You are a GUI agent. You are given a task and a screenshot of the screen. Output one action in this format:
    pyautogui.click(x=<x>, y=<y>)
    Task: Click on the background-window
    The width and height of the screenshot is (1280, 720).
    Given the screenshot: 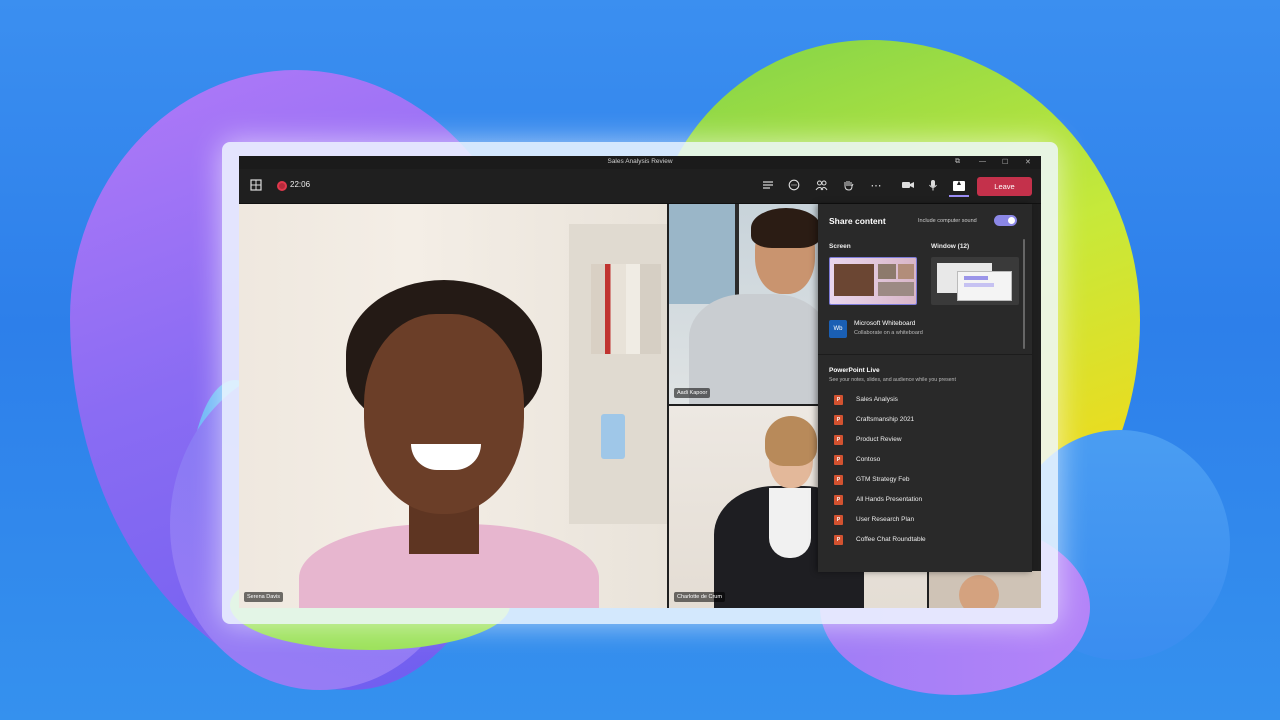 What is the action you would take?
    pyautogui.click(x=704, y=254)
    